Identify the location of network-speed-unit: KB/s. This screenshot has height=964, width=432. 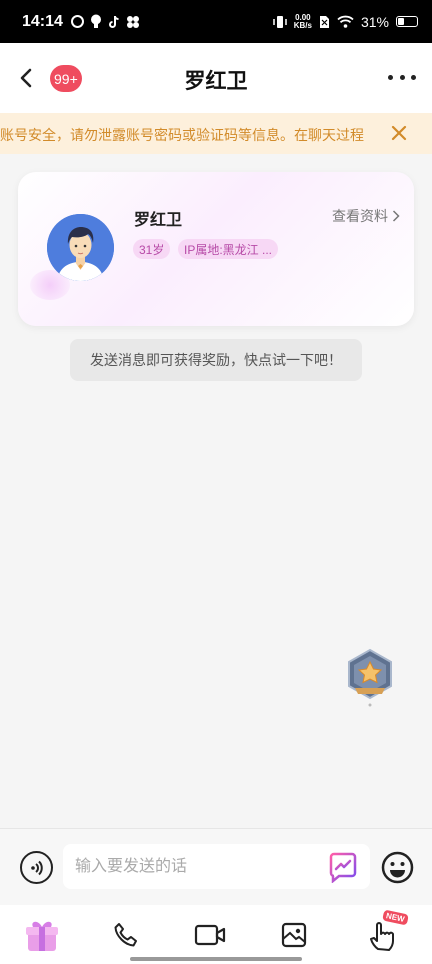
(302, 25).